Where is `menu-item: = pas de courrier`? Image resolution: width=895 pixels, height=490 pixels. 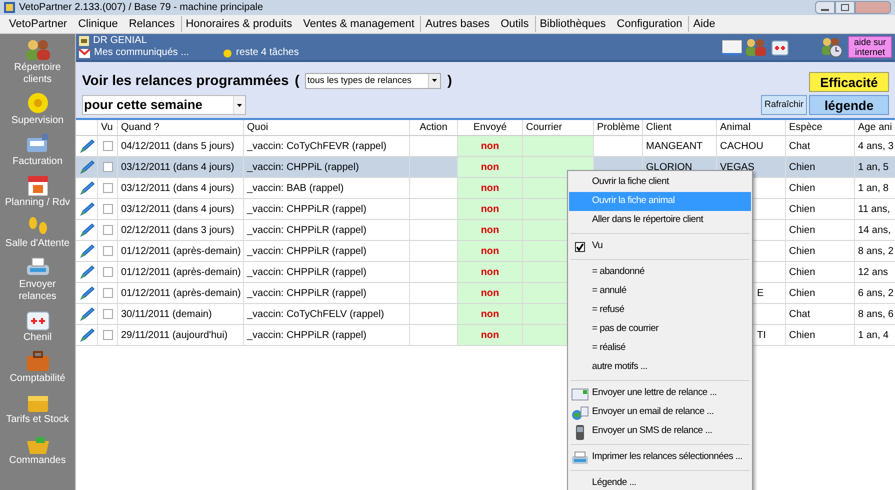 menu-item: = pas de courrier is located at coordinates (660, 329).